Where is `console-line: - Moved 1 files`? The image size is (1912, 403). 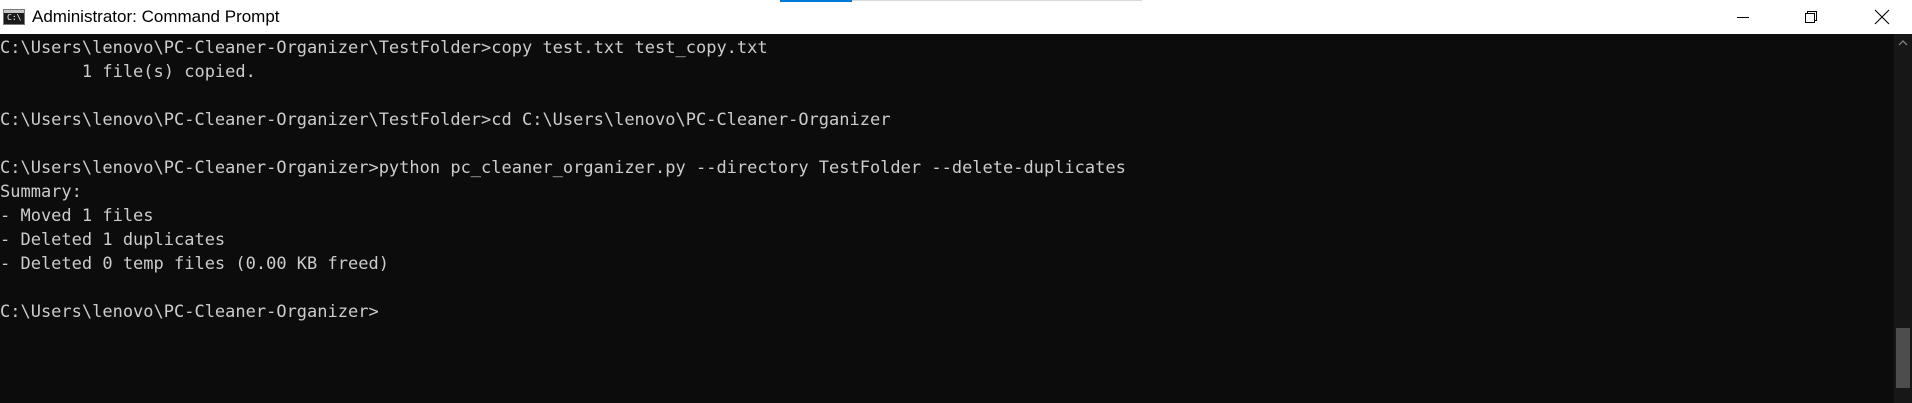 console-line: - Moved 1 files is located at coordinates (77, 216).